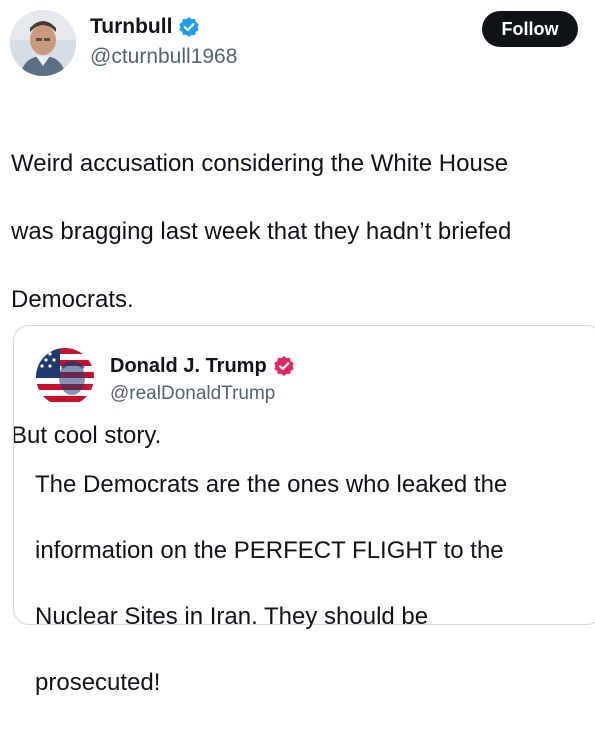 The width and height of the screenshot is (595, 732). I want to click on flag-portrait-avatar-icon, so click(65, 377).